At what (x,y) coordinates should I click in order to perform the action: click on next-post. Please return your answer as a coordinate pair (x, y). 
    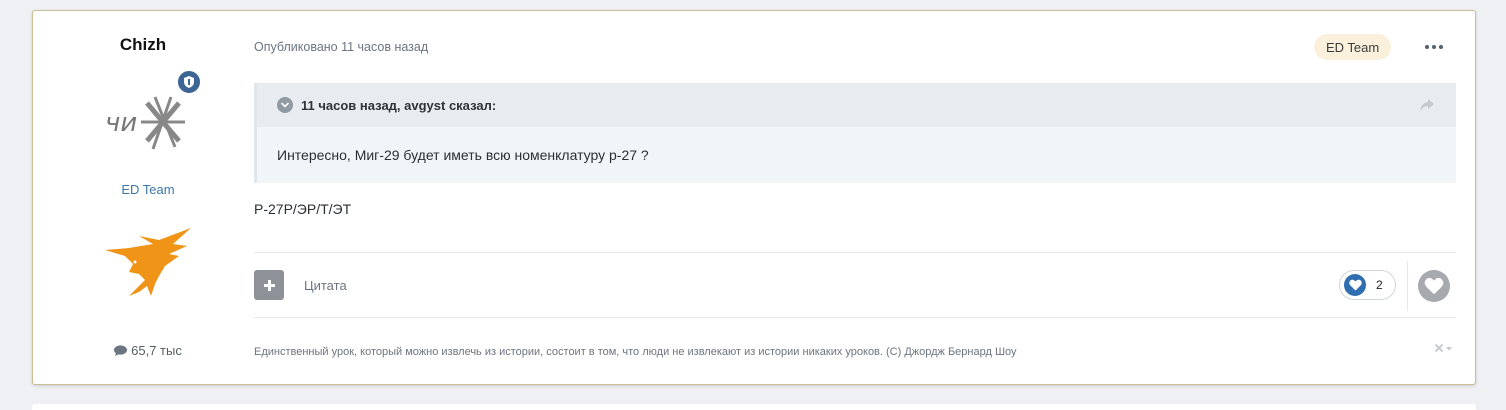
    Looking at the image, I should click on (754, 407).